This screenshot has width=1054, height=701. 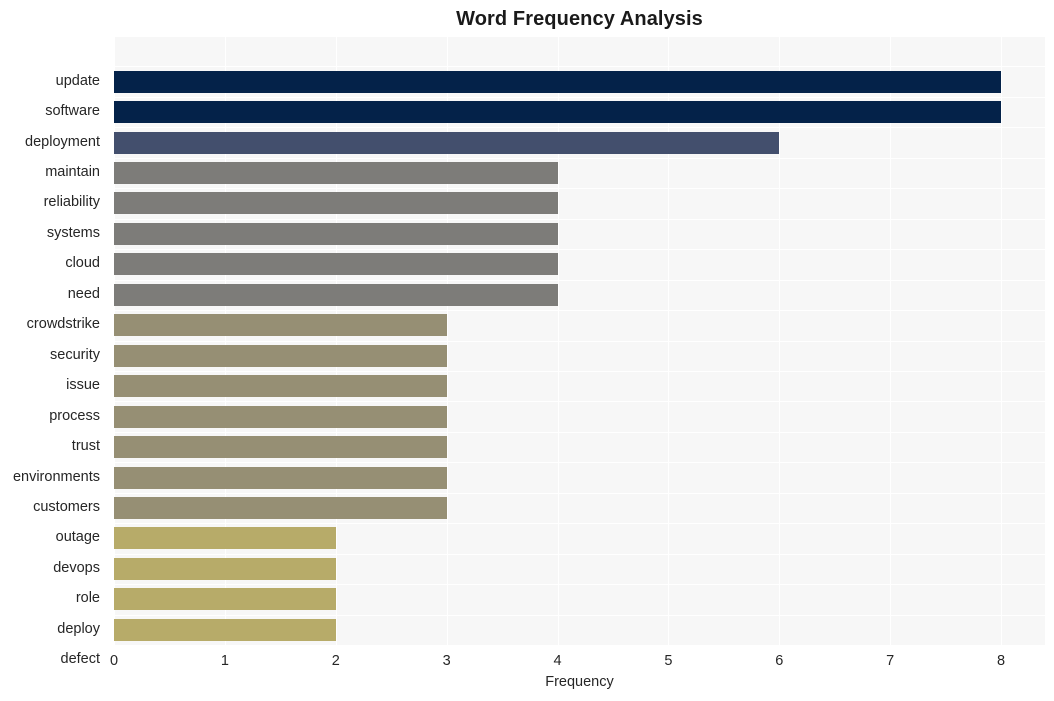 I want to click on y-axis-tick-label: devops, so click(x=76, y=567).